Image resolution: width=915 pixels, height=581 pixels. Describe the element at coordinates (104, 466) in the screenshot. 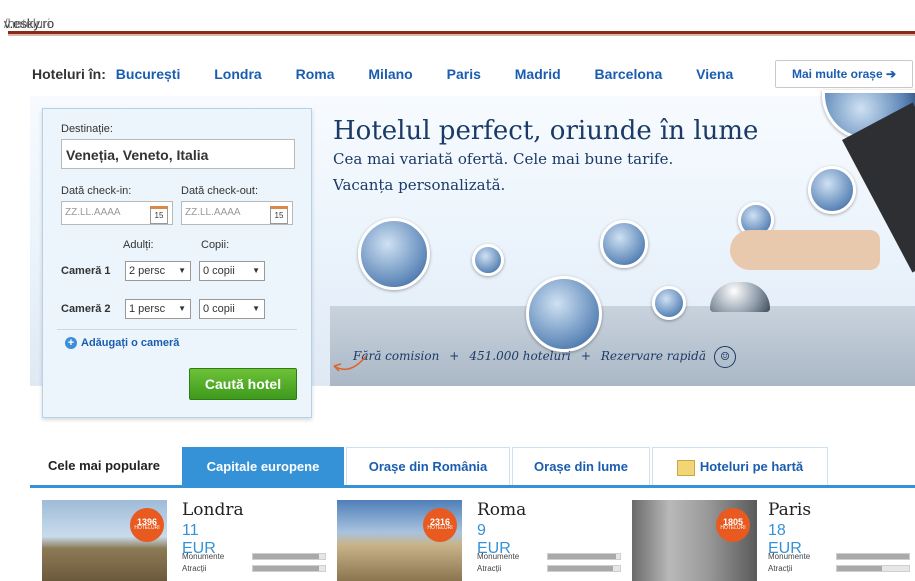

I see `tab-popular: Cele mai populare` at that location.